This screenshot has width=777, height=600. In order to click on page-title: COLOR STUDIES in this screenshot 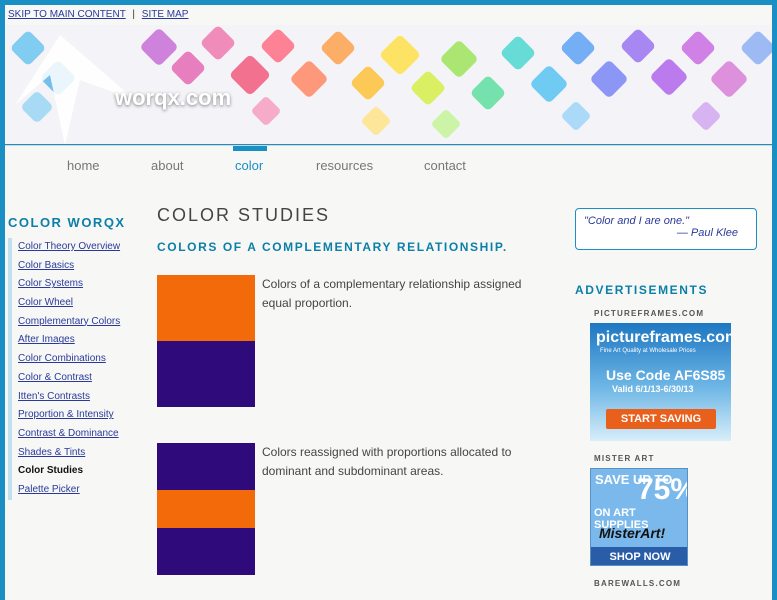, I will do `click(244, 215)`.